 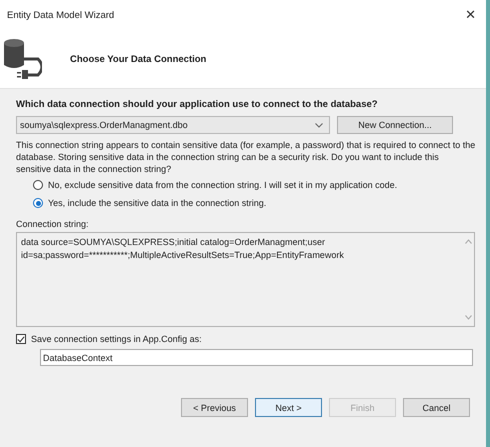 What do you see at coordinates (116, 339) in the screenshot?
I see `checkbox-label: Save connection settings in App.Config as:` at bounding box center [116, 339].